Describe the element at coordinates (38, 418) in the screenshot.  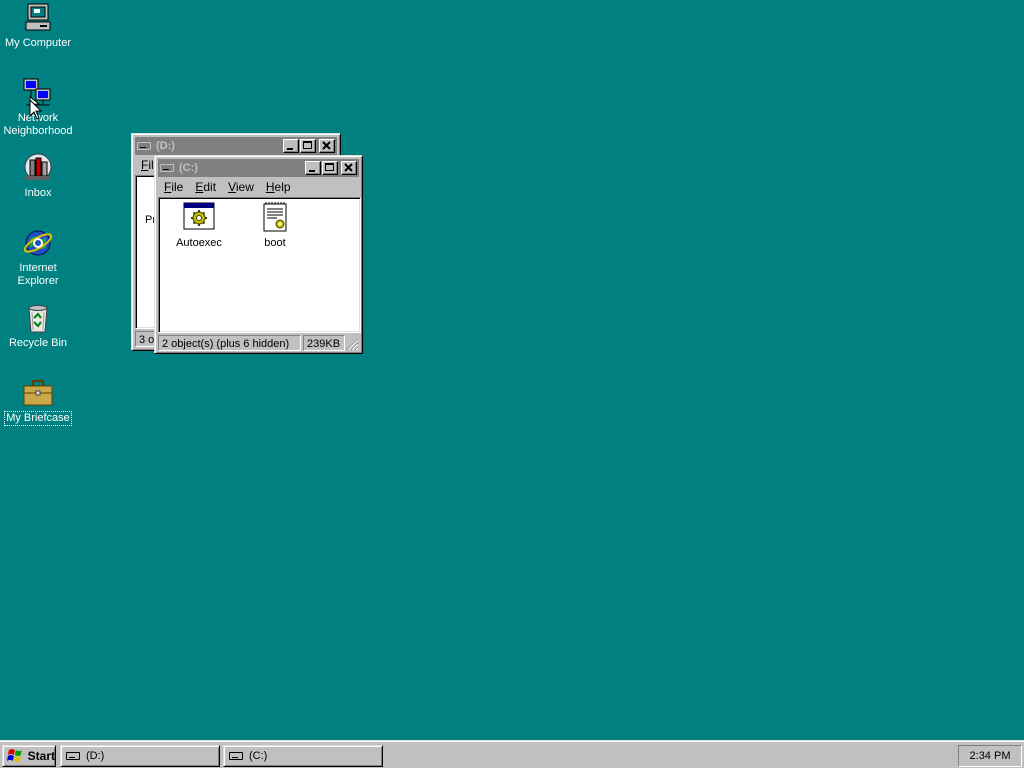
I see `desktop-icon-label: My Briefcase` at that location.